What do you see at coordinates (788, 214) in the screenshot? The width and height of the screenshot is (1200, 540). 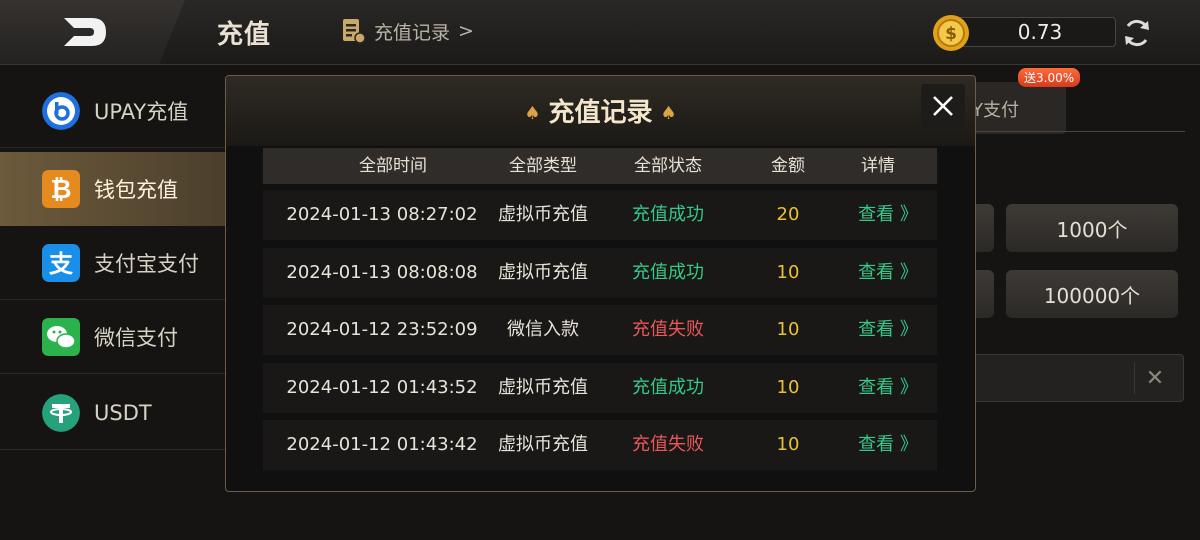 I see `row-amount: 20` at bounding box center [788, 214].